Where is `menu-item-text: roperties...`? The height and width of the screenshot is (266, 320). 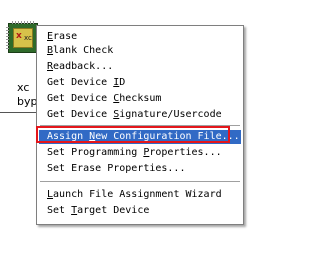
menu-item-text: roperties... is located at coordinates (185, 152).